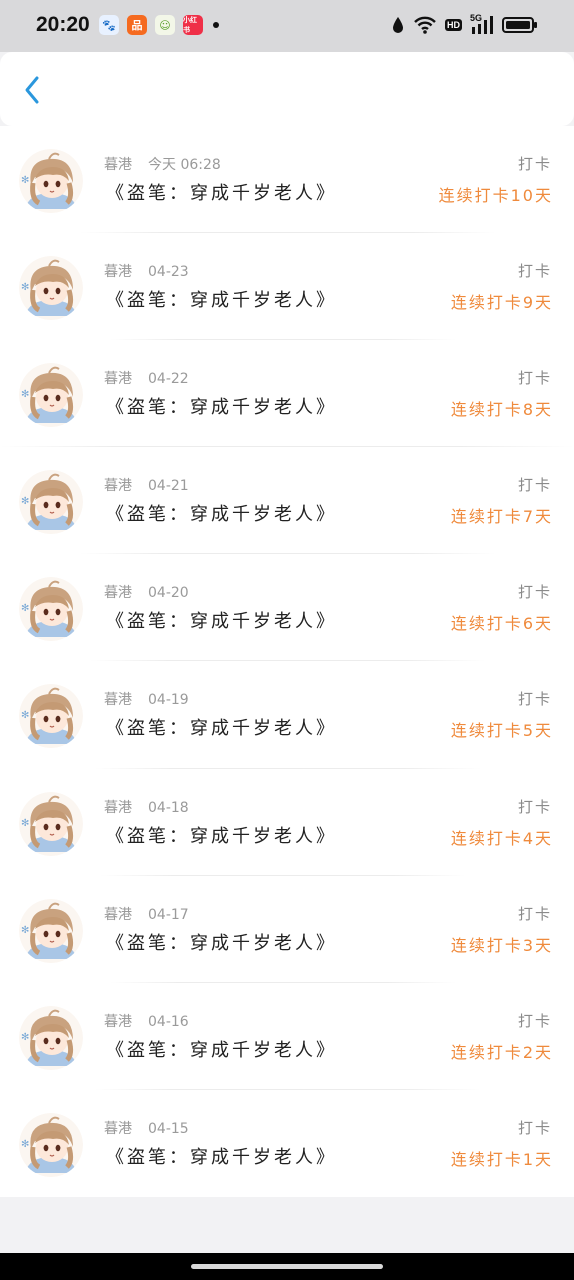 The width and height of the screenshot is (574, 1280). I want to click on taobao-app-icon: 品, so click(137, 25).